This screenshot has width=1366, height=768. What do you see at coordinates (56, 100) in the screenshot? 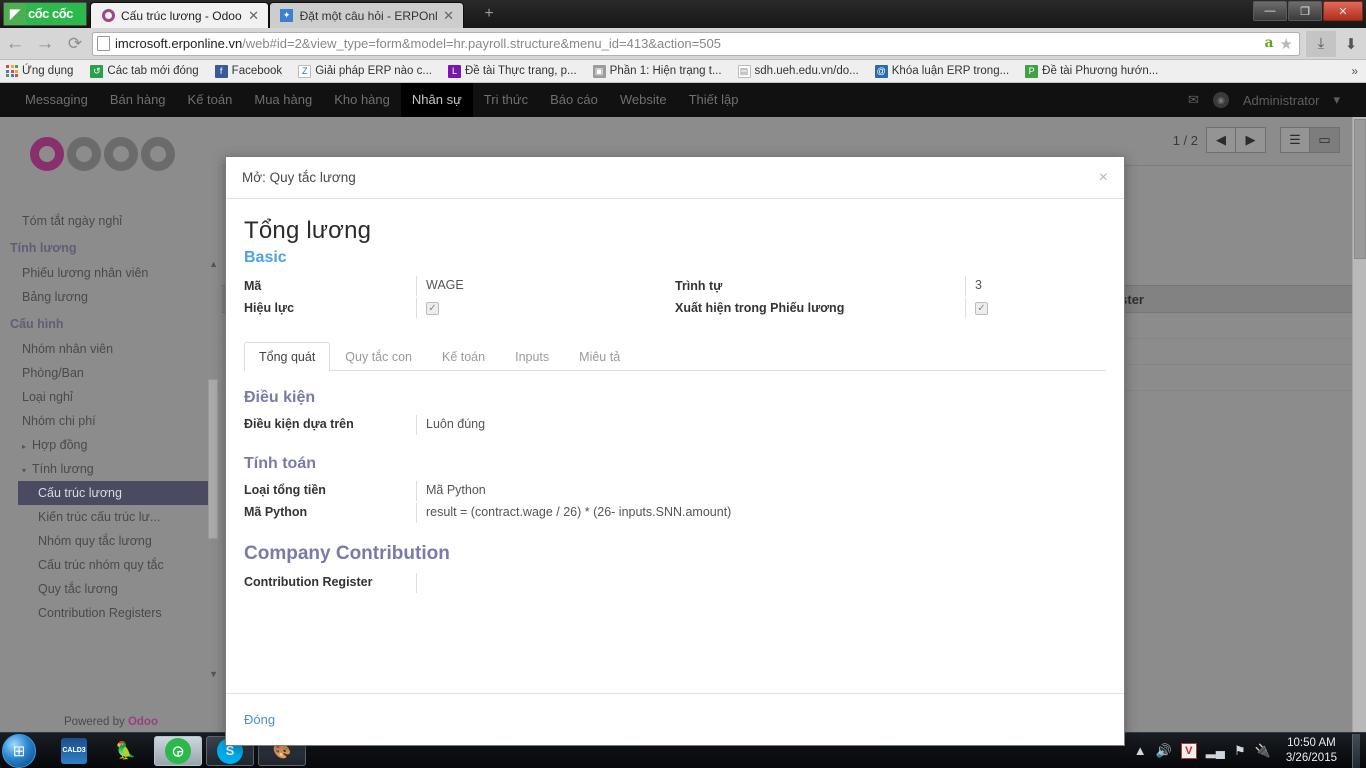
I see `menu-item-messaging: Messaging` at bounding box center [56, 100].